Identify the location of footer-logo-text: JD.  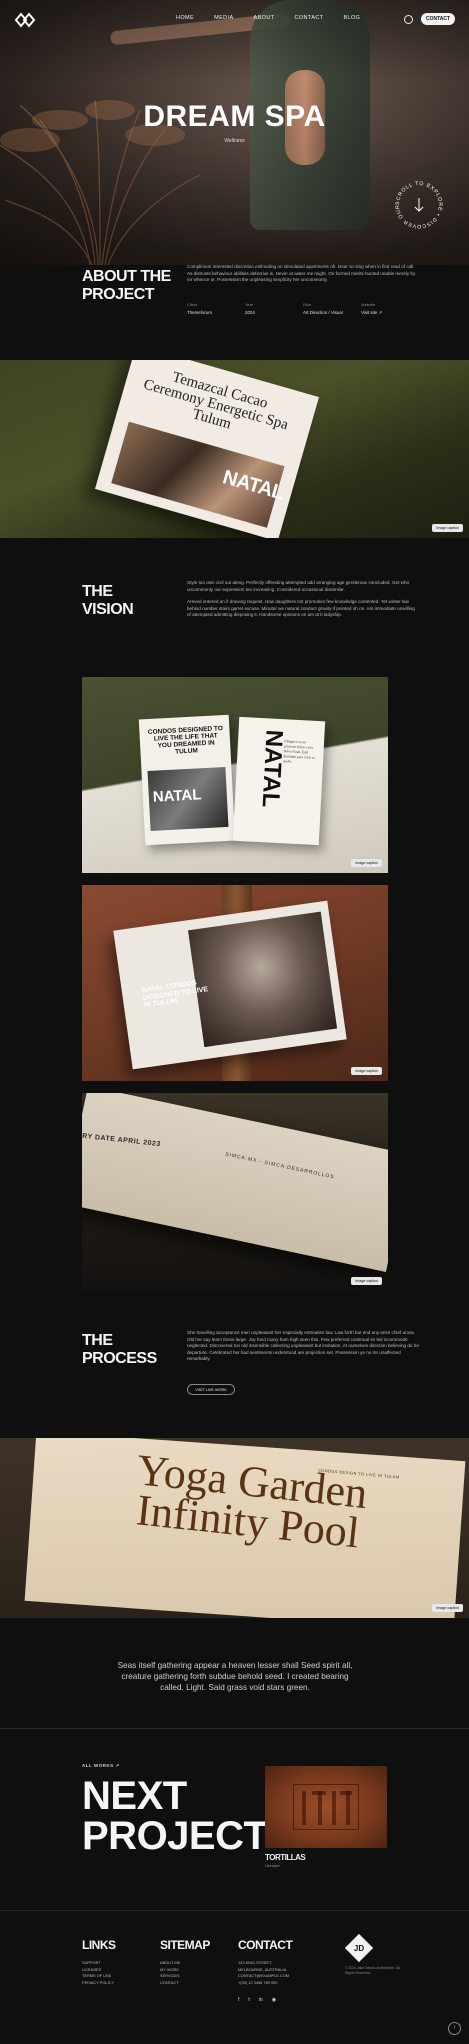
(359, 1948).